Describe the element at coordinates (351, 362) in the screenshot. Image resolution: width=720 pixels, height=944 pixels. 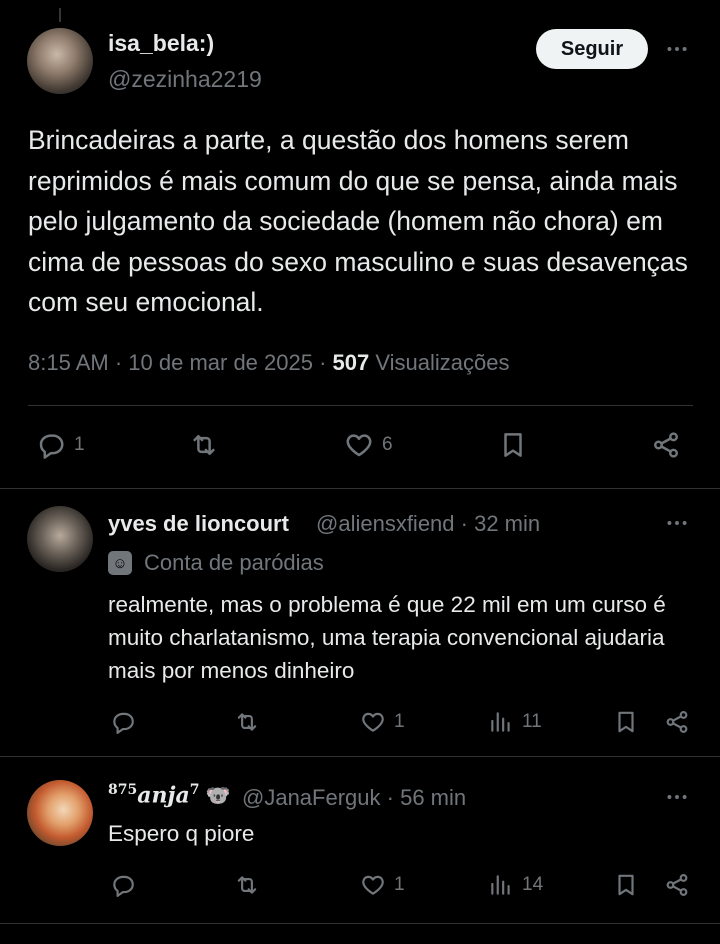
I see `view-count: 507` at that location.